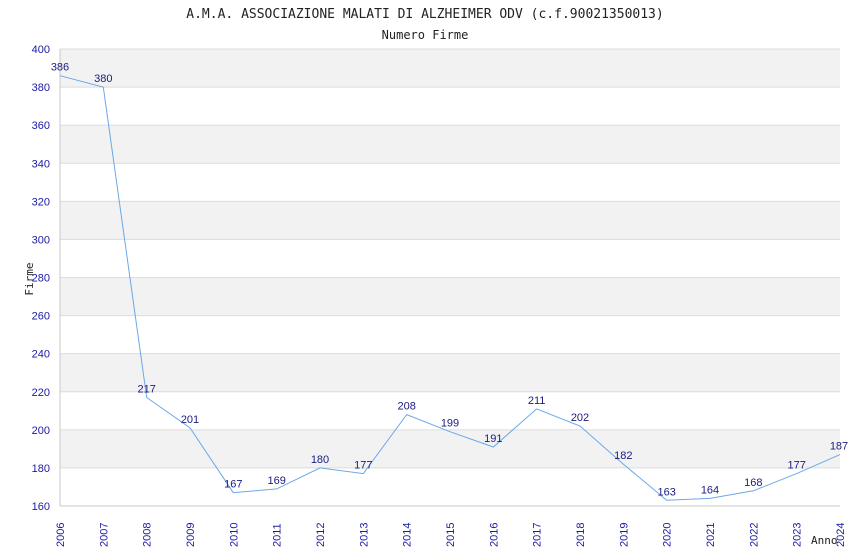 This screenshot has height=550, width=850. What do you see at coordinates (41, 164) in the screenshot?
I see `y-tick-label: 340` at bounding box center [41, 164].